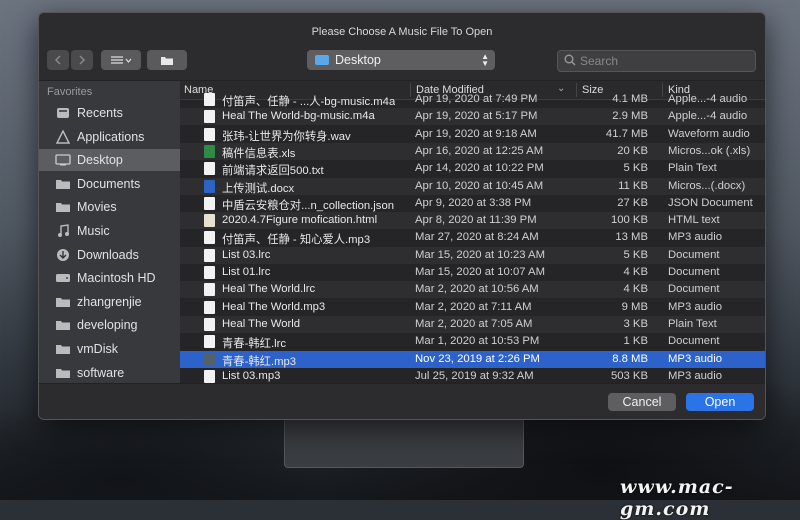 This screenshot has height=520, width=800. What do you see at coordinates (642, 402) in the screenshot?
I see `cancel-button: Cancel` at bounding box center [642, 402].